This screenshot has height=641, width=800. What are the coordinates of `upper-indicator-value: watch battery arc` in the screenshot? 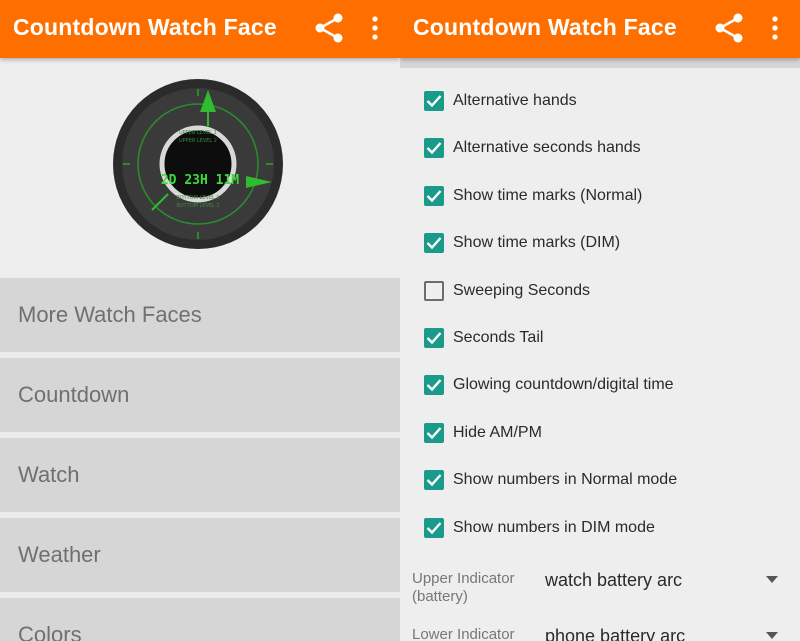 It's located at (614, 580).